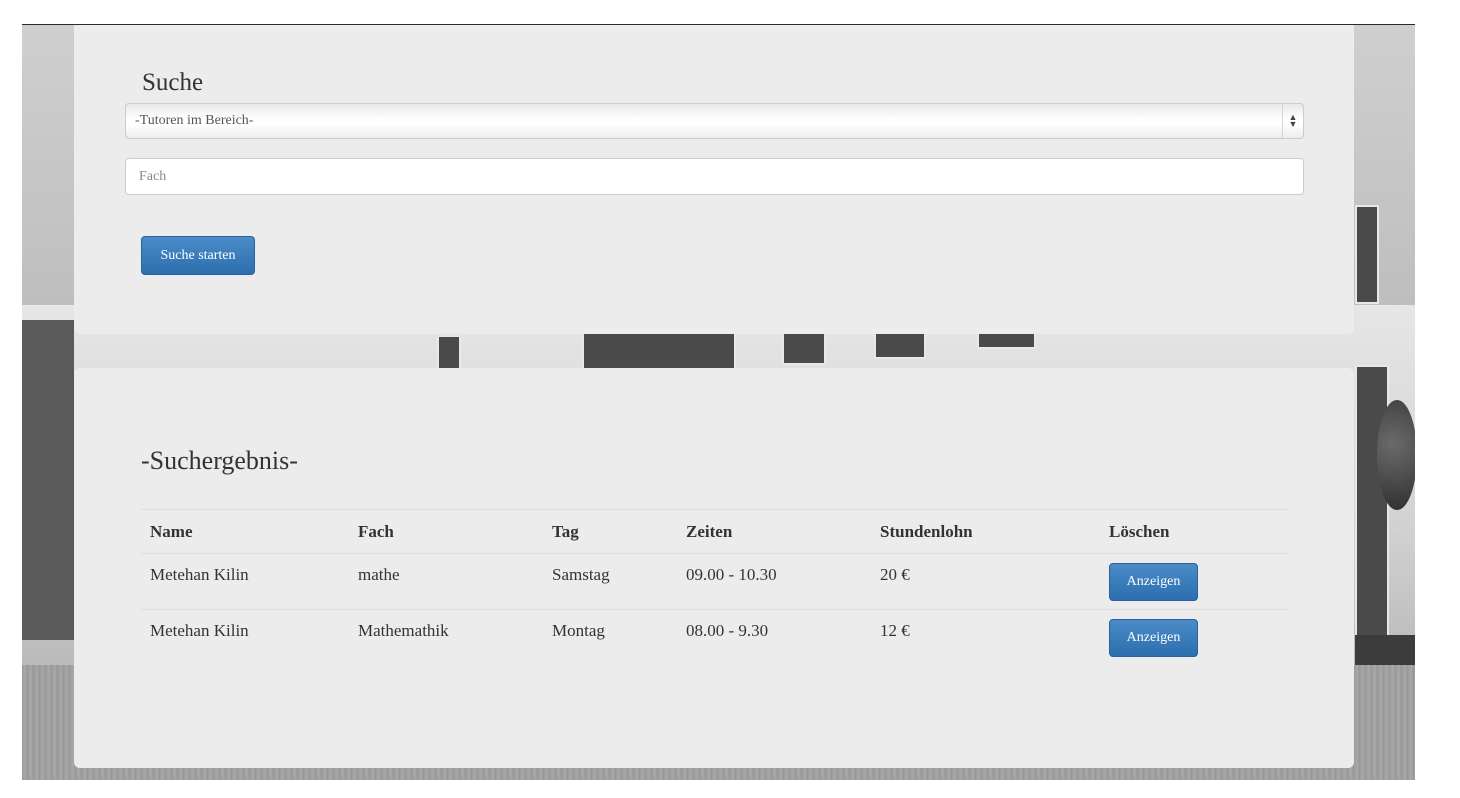 This screenshot has height=798, width=1460. What do you see at coordinates (1193, 531) in the screenshot?
I see `column-header-delete: Löschen` at bounding box center [1193, 531].